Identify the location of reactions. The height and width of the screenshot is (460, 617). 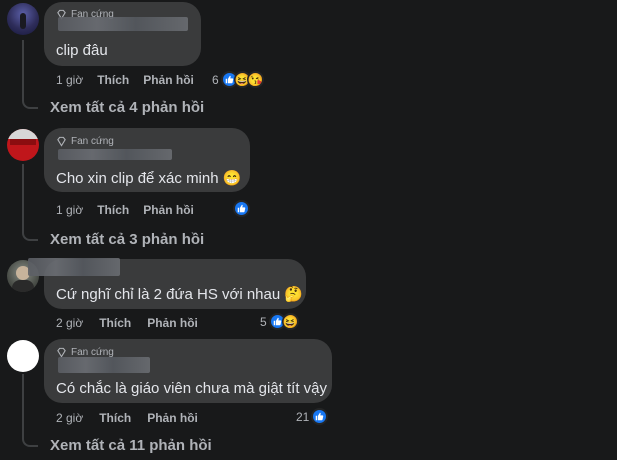
(240, 208).